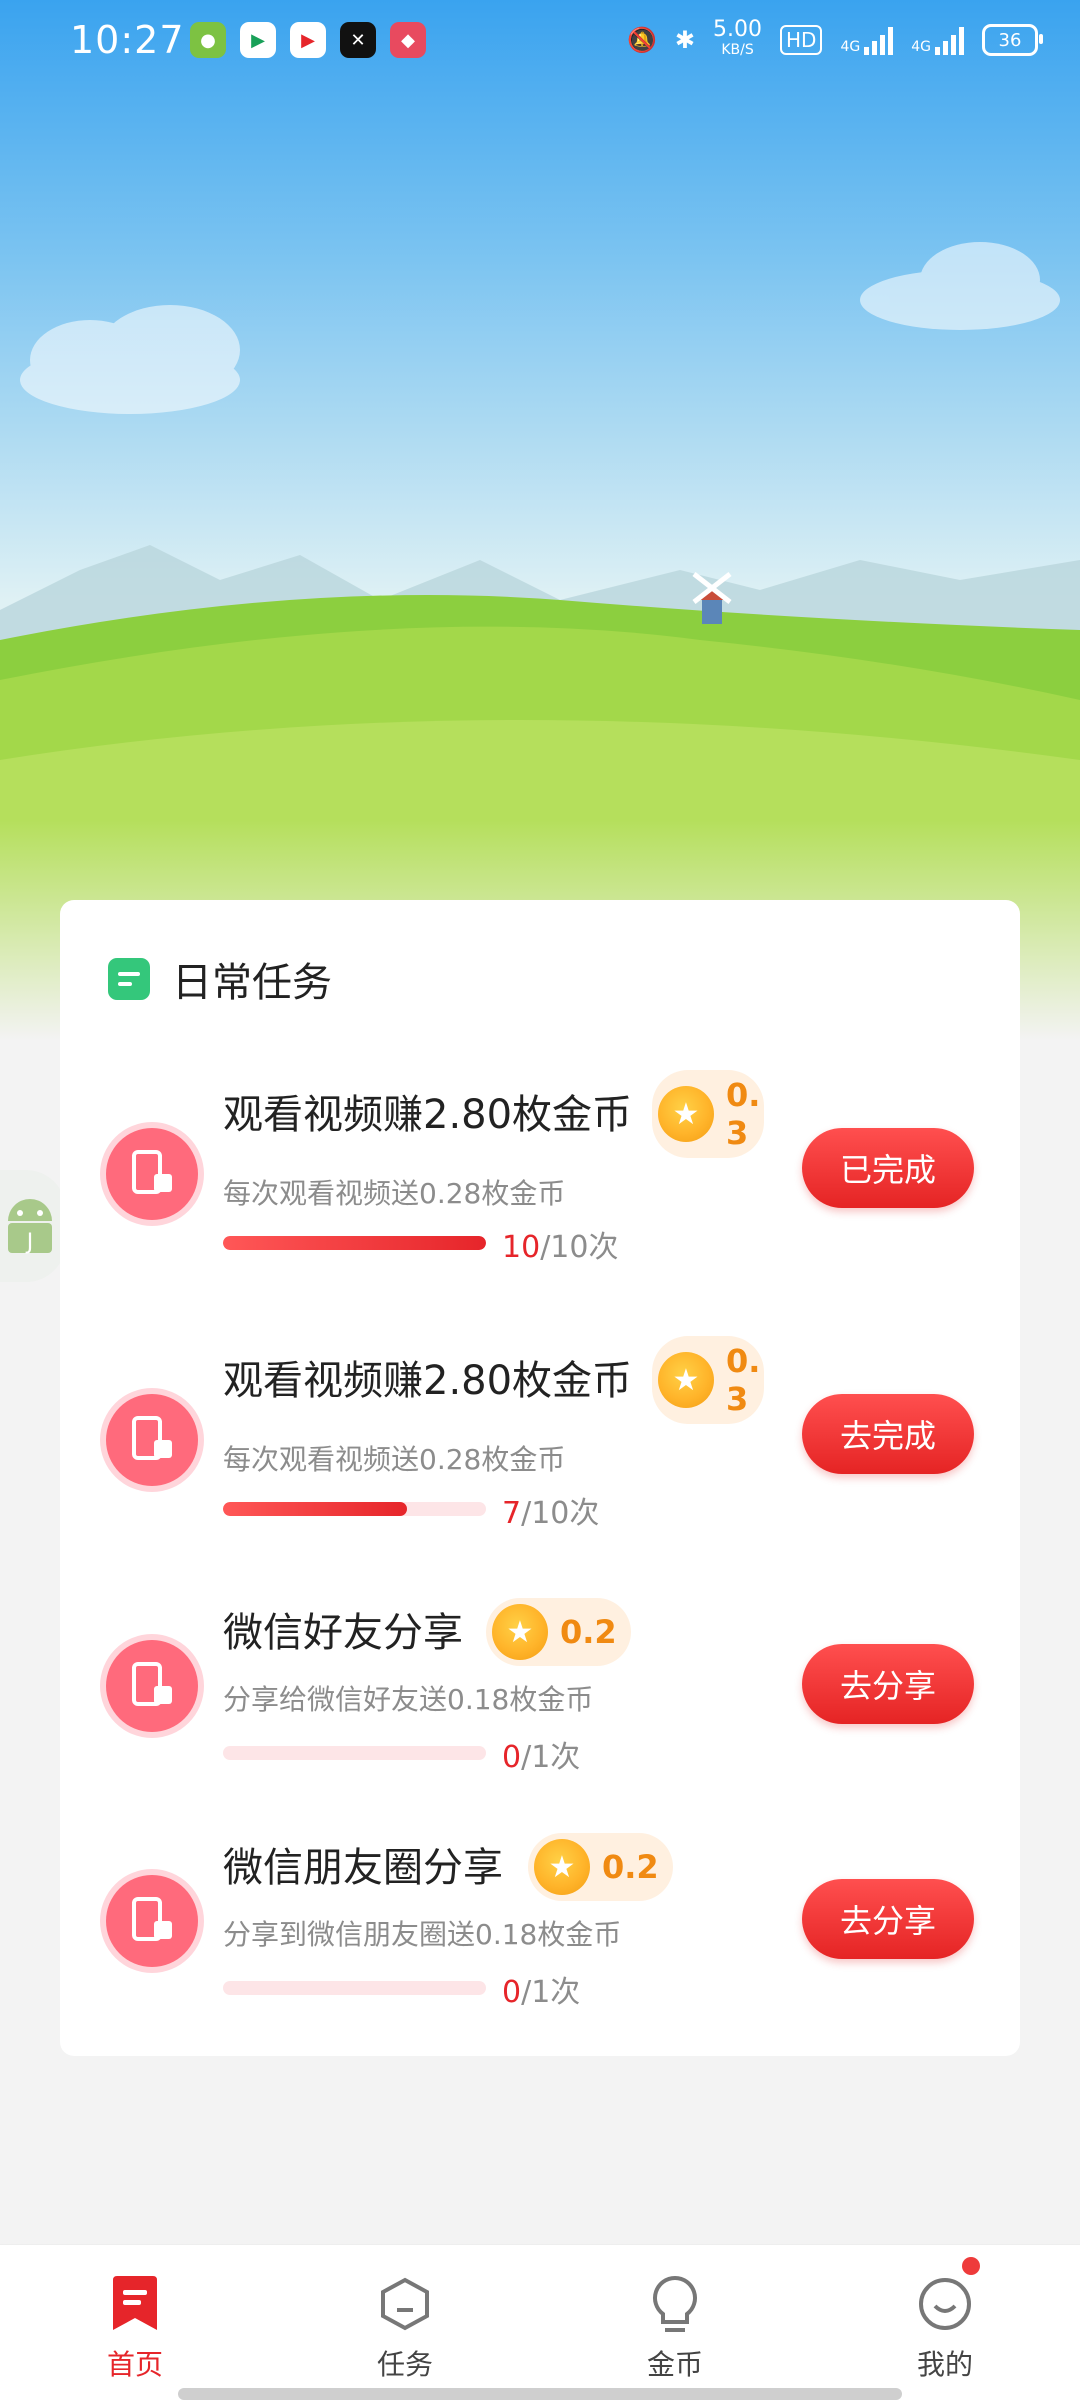 The width and height of the screenshot is (1080, 2401). What do you see at coordinates (675, 2304) in the screenshot?
I see `lightbulb-icon` at bounding box center [675, 2304].